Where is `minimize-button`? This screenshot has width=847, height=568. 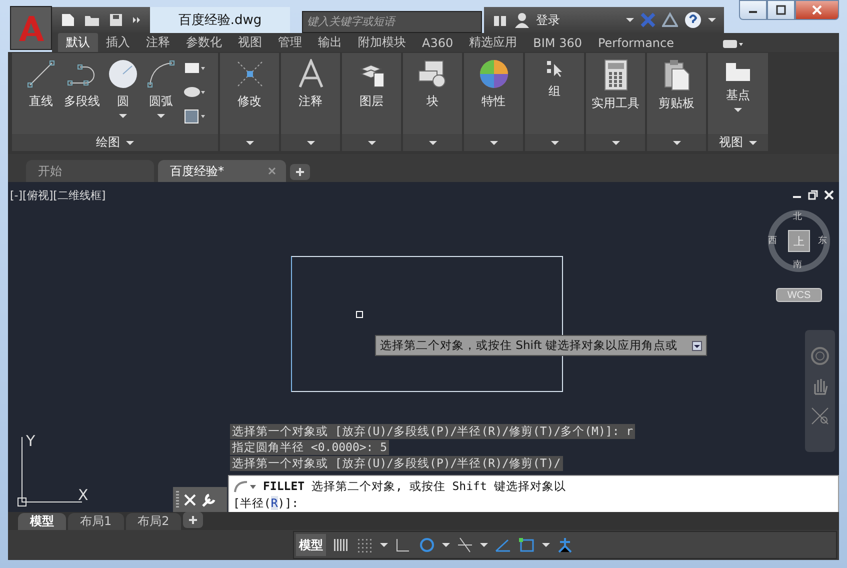 minimize-button is located at coordinates (753, 10).